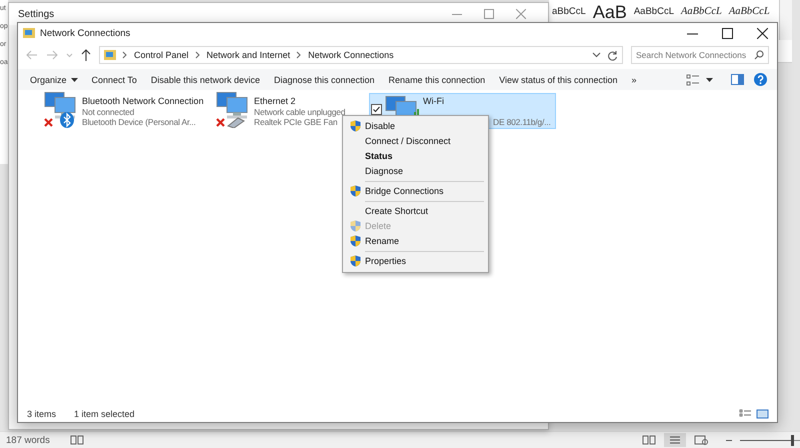 This screenshot has height=448, width=800. Describe the element at coordinates (701, 440) in the screenshot. I see `web-layout-icon` at that location.